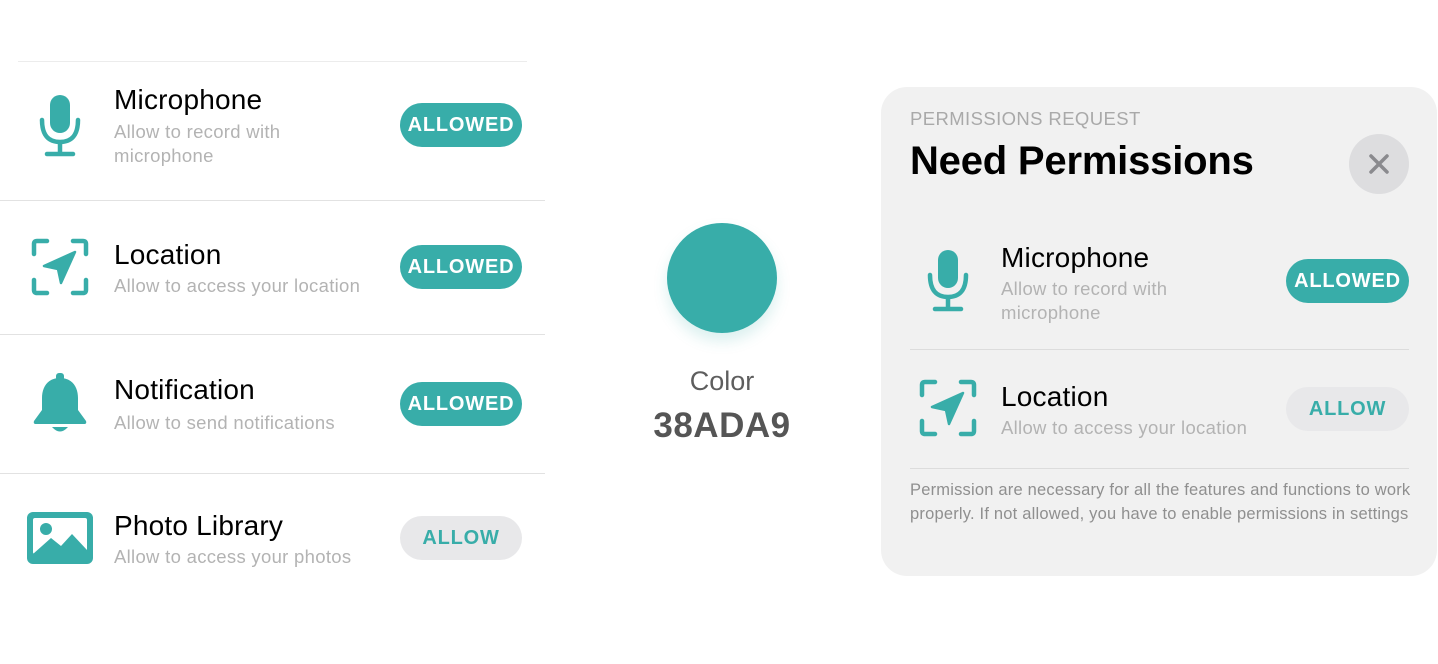 The width and height of the screenshot is (1438, 664). I want to click on permission-subtitle: Allow to record with microphone, so click(197, 143).